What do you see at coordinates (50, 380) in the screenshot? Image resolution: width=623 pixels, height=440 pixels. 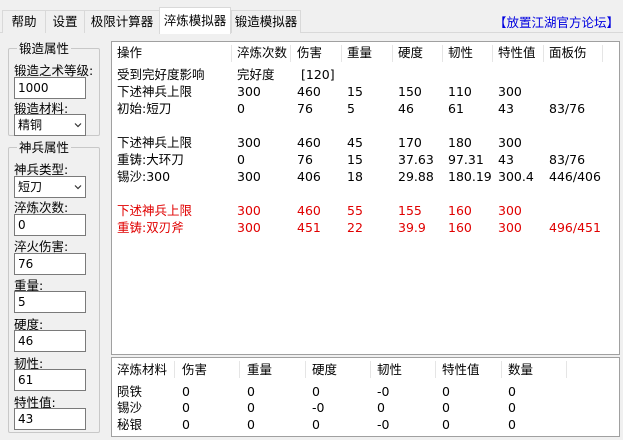 I see `toughness-input: 61` at bounding box center [50, 380].